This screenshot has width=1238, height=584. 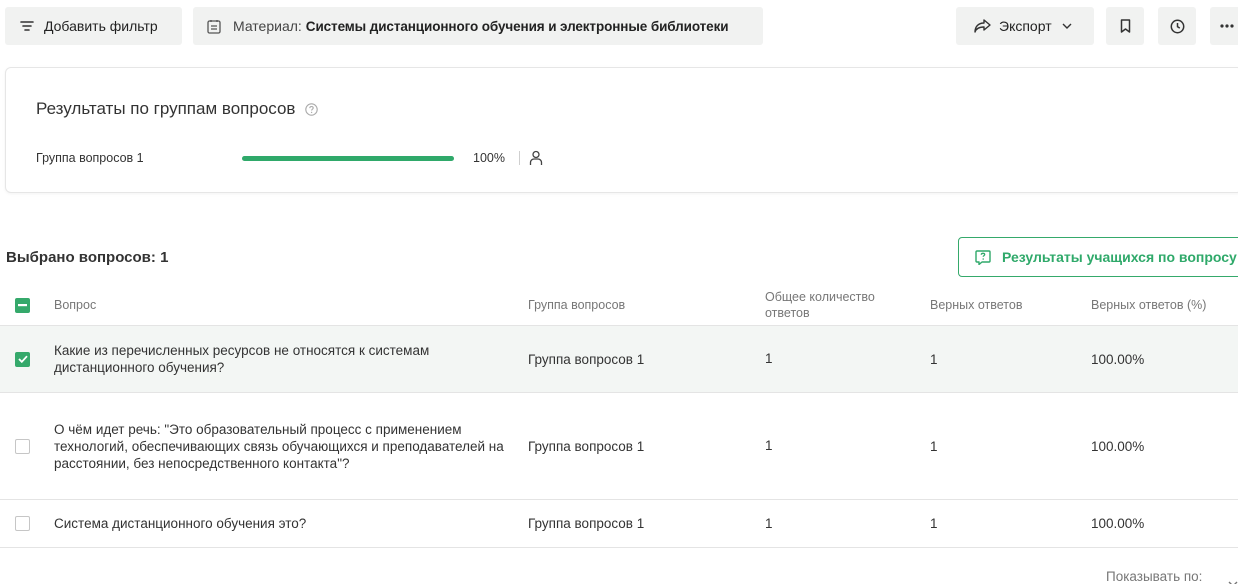 I want to click on checkmark-icon, so click(x=22, y=359).